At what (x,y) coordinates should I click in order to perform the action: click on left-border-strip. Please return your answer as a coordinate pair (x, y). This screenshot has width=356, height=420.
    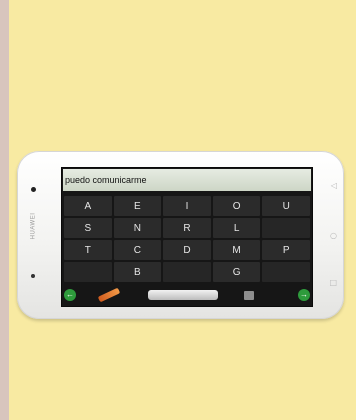
    Looking at the image, I should click on (4, 210).